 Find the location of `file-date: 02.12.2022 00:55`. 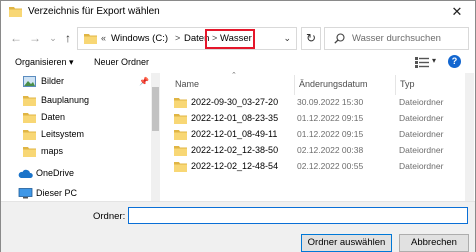

file-date: 02.12.2022 00:55 is located at coordinates (330, 166).